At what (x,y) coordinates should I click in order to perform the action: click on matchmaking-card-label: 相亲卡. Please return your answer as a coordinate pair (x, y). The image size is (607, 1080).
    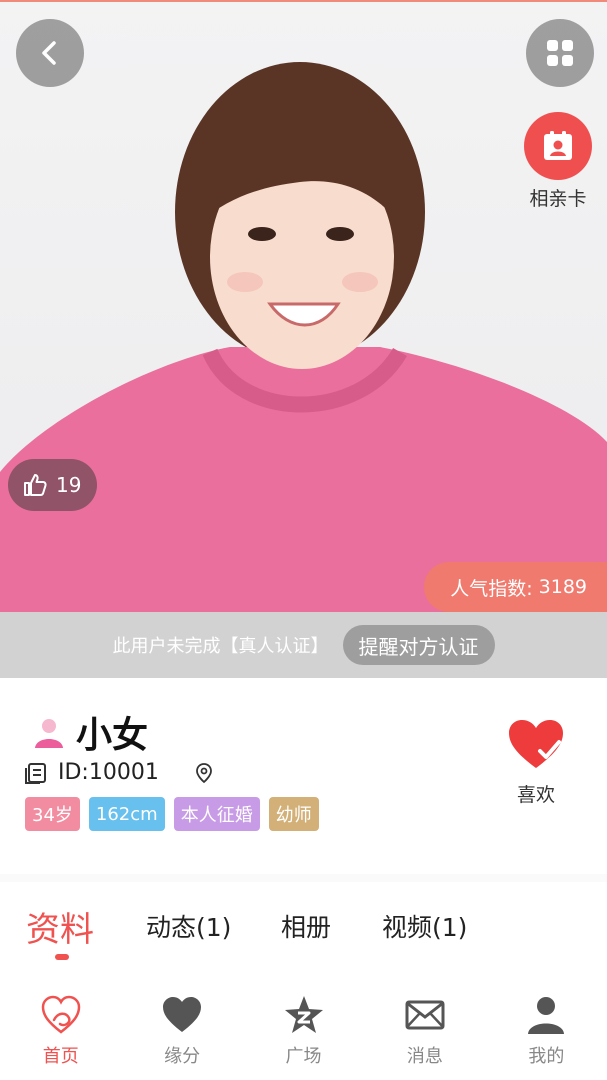
    Looking at the image, I should click on (558, 199).